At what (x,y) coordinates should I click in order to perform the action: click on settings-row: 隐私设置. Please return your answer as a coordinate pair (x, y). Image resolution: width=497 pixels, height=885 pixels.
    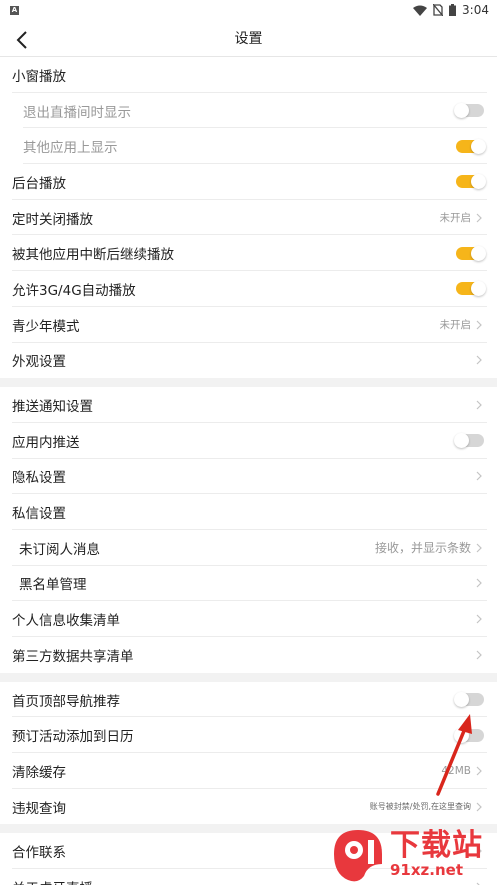
    Looking at the image, I should click on (248, 477).